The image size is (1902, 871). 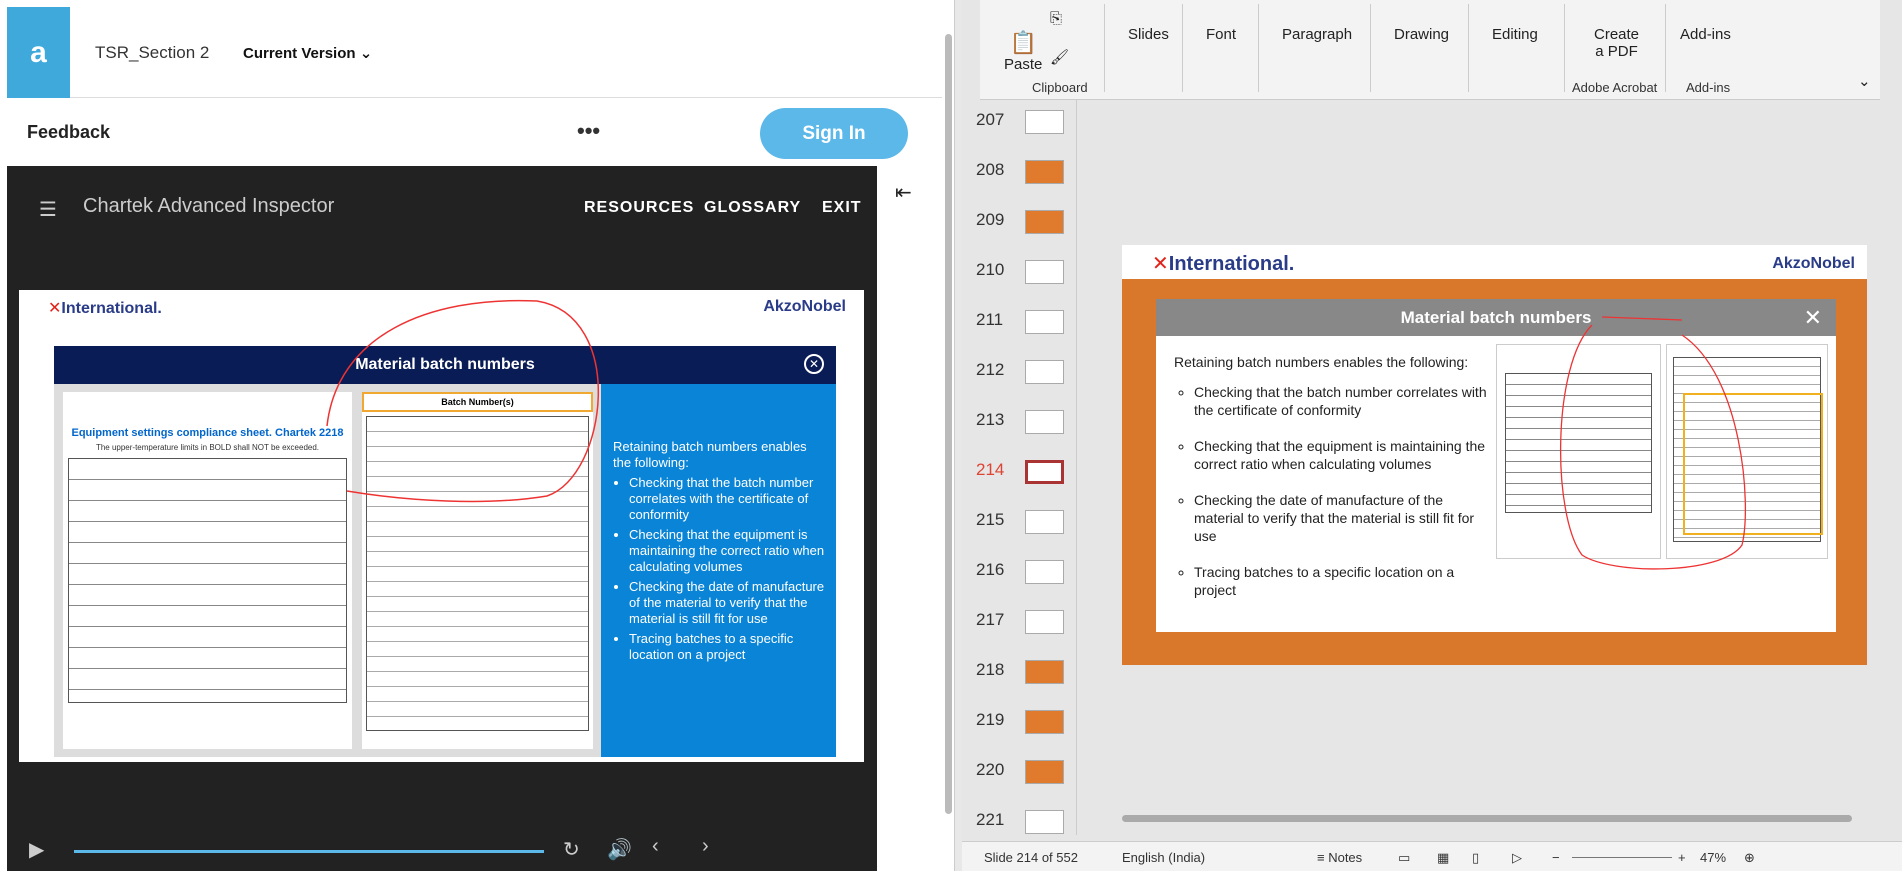 I want to click on drawing-button: Drawing, so click(x=1421, y=34).